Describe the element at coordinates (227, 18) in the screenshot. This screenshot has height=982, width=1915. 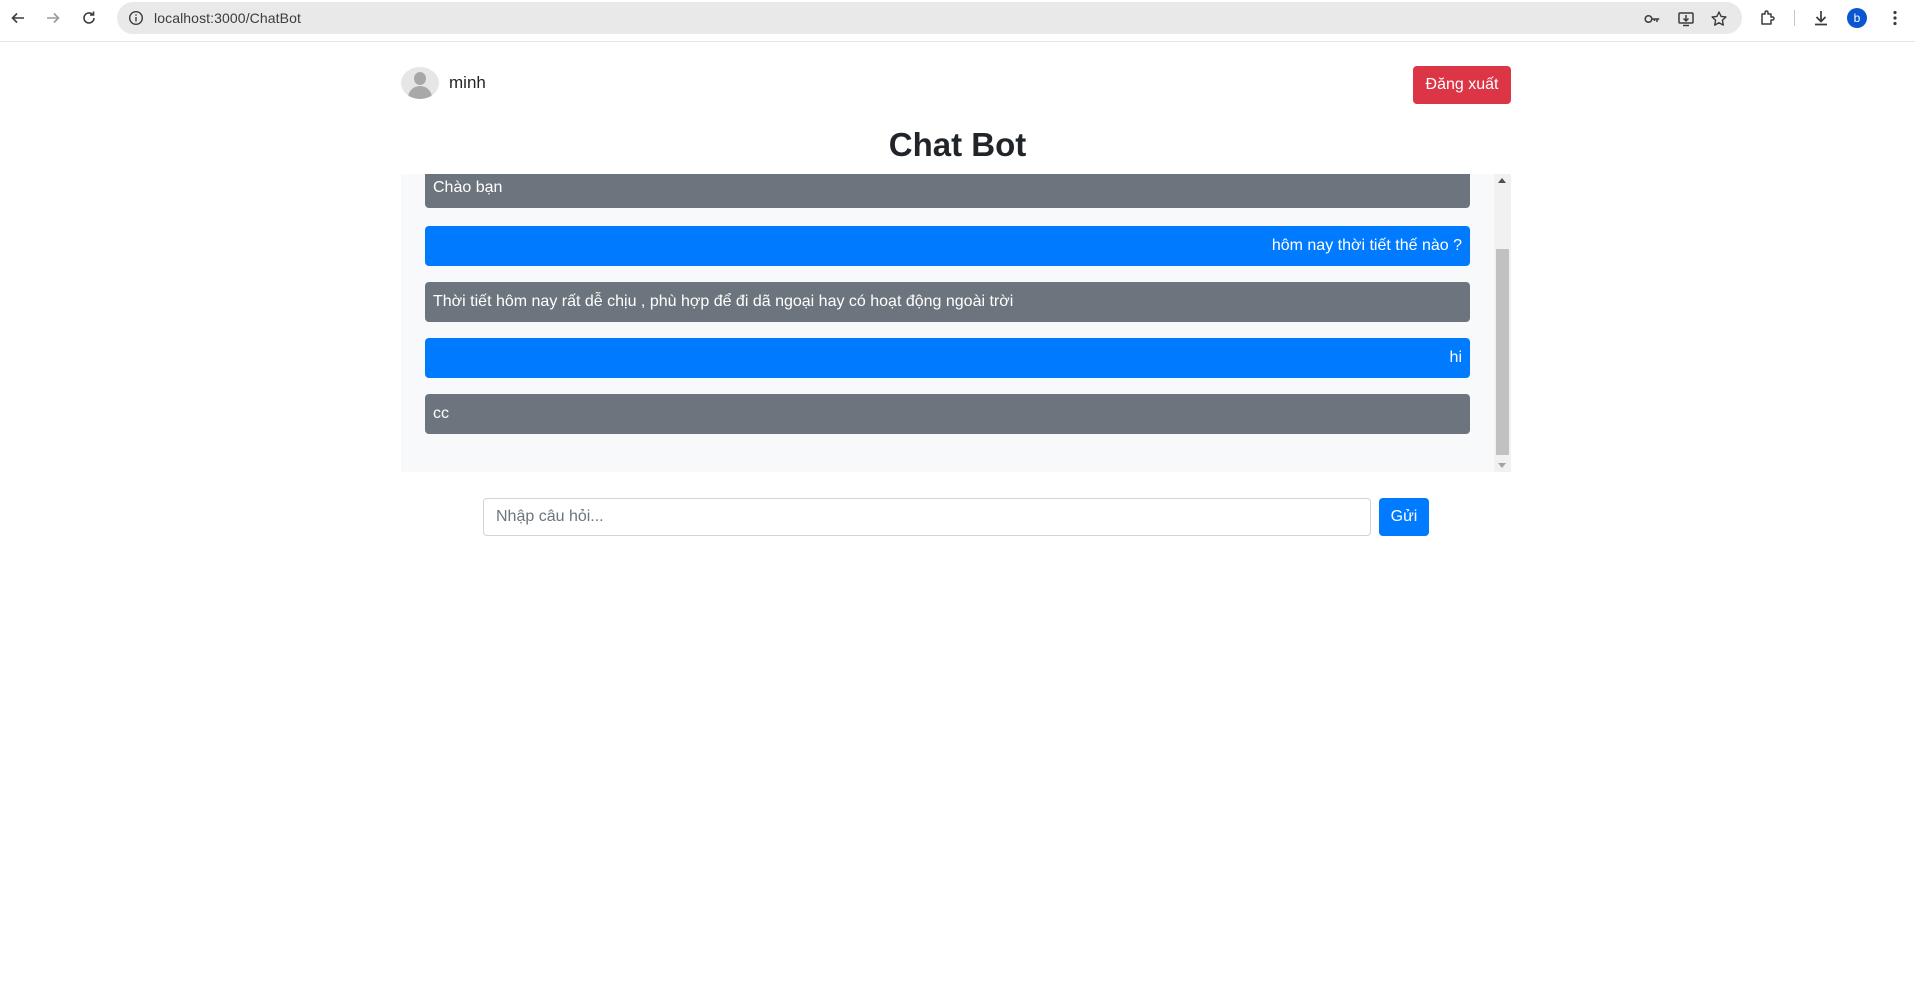
I see `address-url: localhost:3000/ChatBot` at that location.